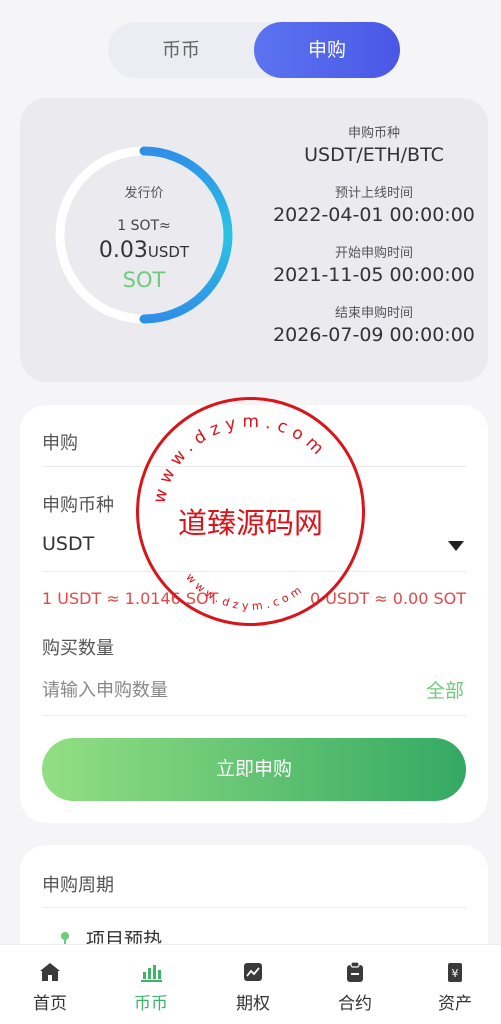 The image size is (501, 1024). Describe the element at coordinates (144, 280) in the screenshot. I see `token-name: SOT` at that location.